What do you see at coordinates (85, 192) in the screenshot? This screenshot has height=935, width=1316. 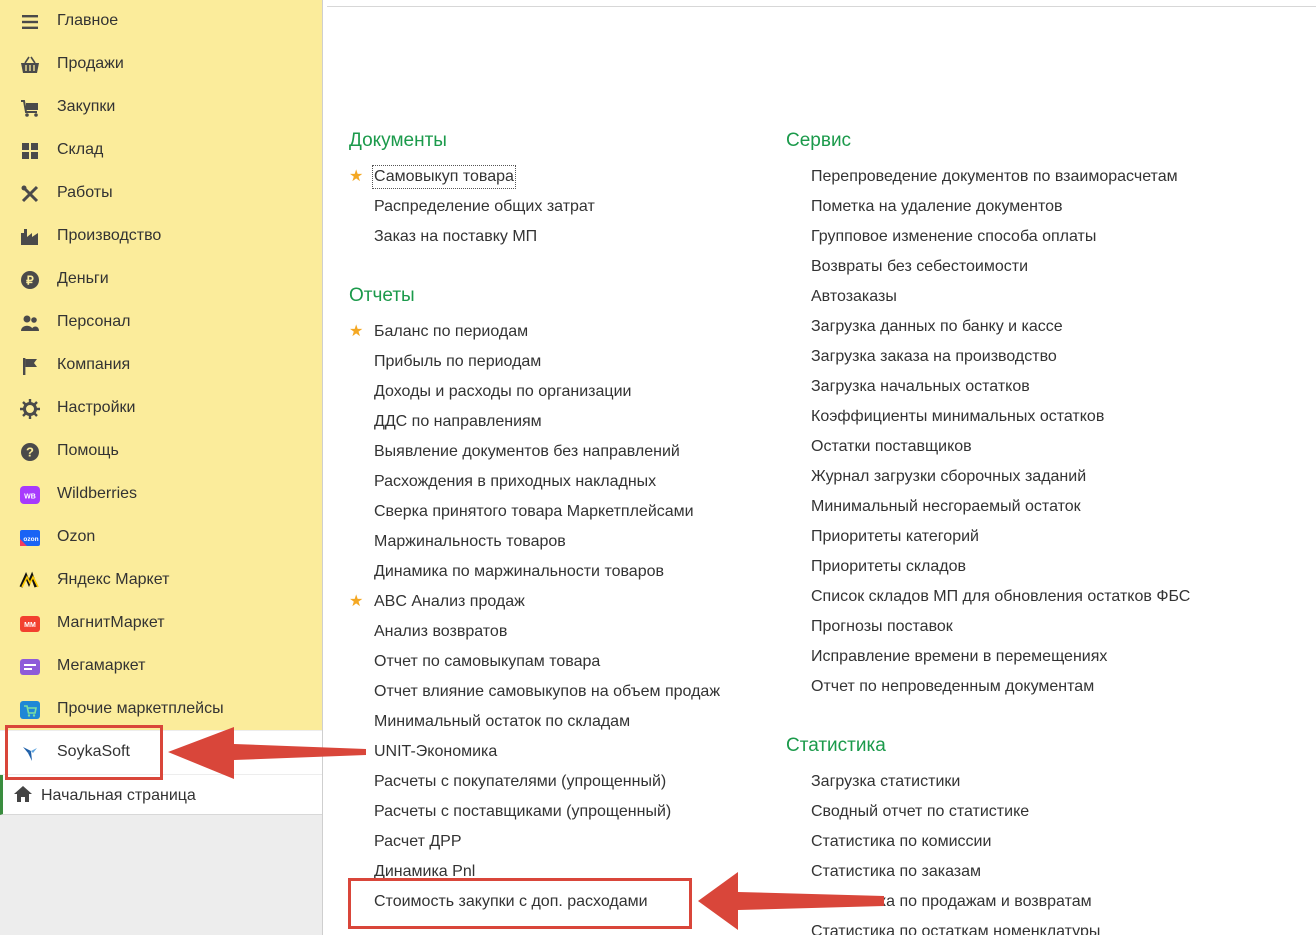 I see `section-label: Работы` at bounding box center [85, 192].